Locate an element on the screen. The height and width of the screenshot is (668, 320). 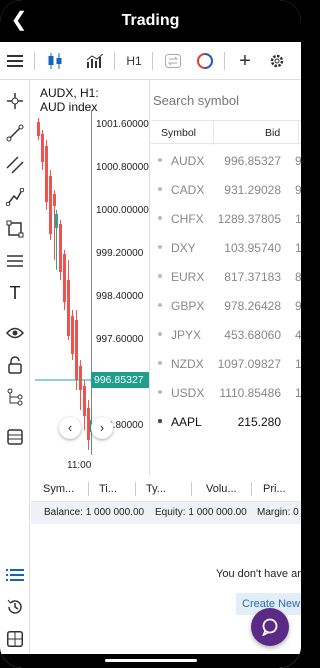
candlestick-plot is located at coordinates (64, 282).